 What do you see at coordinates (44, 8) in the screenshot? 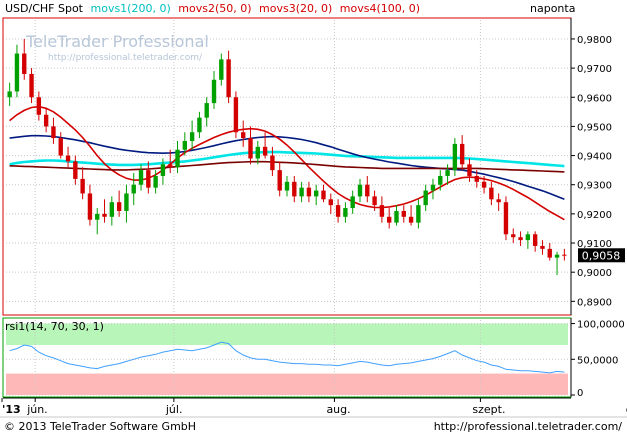
I see `instrument-label: USD/CHF Spot` at bounding box center [44, 8].